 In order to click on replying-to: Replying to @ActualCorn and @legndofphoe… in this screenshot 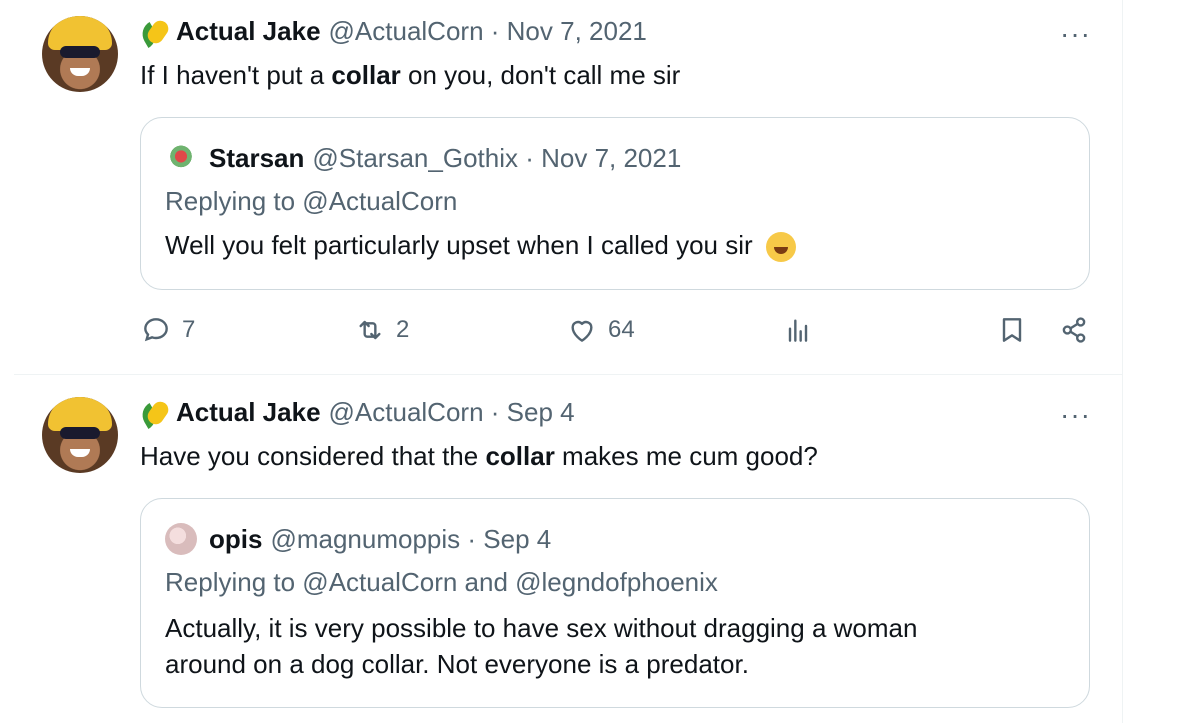, I will do `click(441, 582)`.